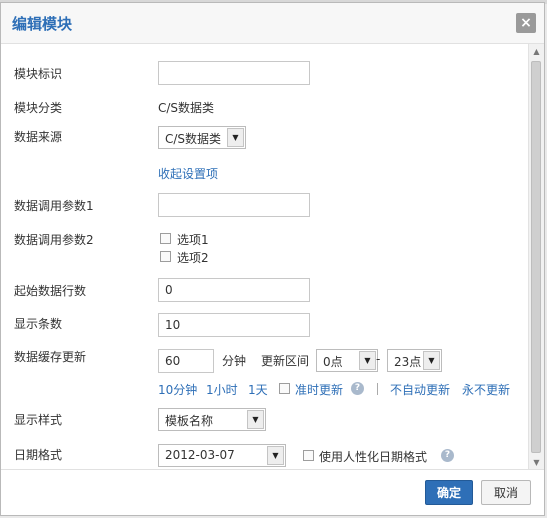  I want to click on option1-checkbox, so click(165, 238).